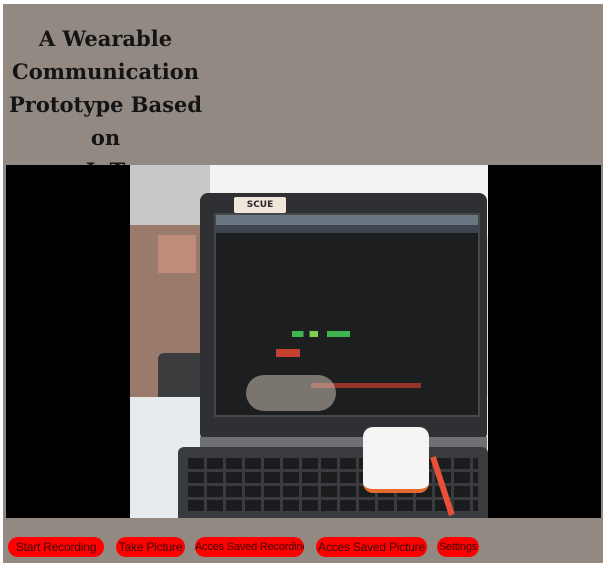 The height and width of the screenshot is (566, 606). I want to click on access-saved-recording-button: Acces Saved Recording, so click(249, 547).